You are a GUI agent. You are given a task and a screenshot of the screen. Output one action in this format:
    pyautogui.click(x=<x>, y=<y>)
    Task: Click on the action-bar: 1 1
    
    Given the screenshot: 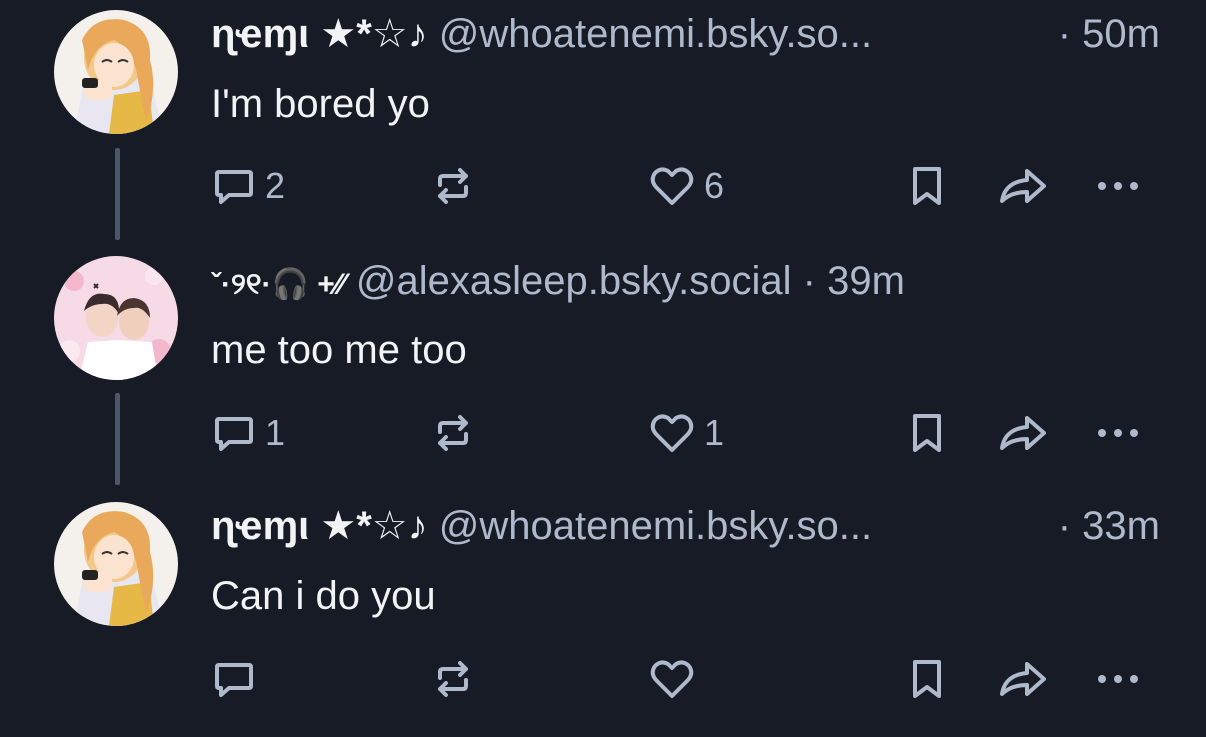 What is the action you would take?
    pyautogui.click(x=603, y=433)
    